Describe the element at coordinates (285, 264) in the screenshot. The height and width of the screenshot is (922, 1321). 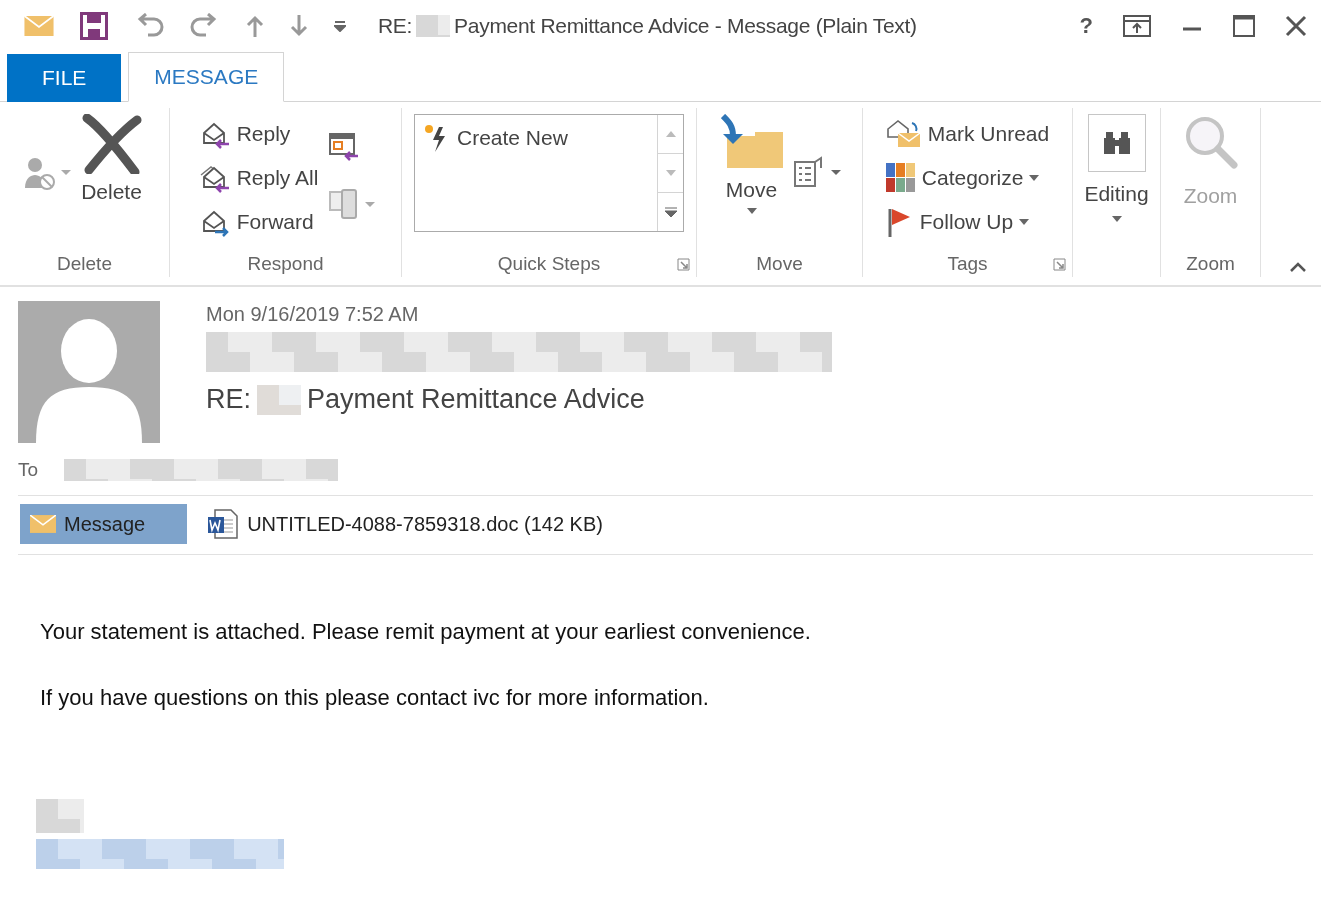
I see `group-label: Respond` at that location.